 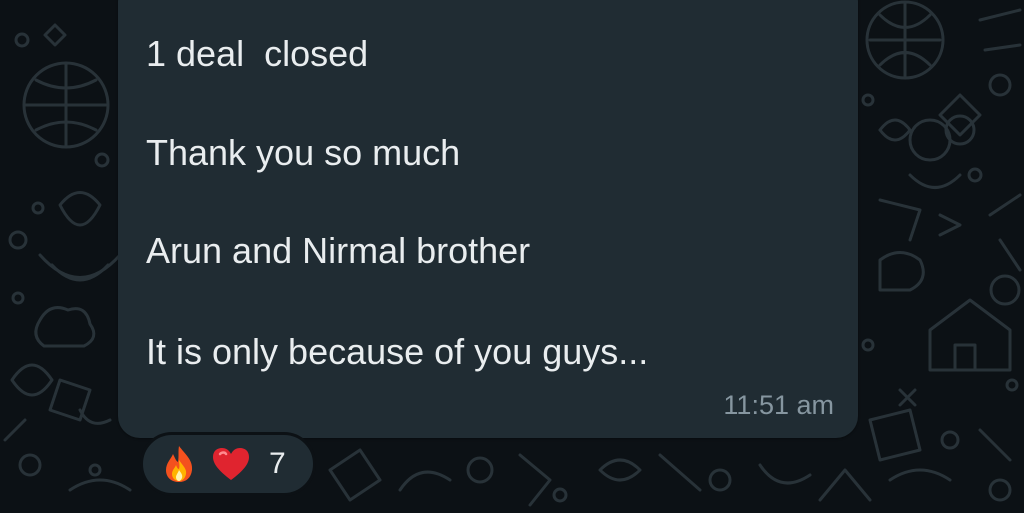 What do you see at coordinates (338, 250) in the screenshot?
I see `message-line: Arun and Nirmal brother` at bounding box center [338, 250].